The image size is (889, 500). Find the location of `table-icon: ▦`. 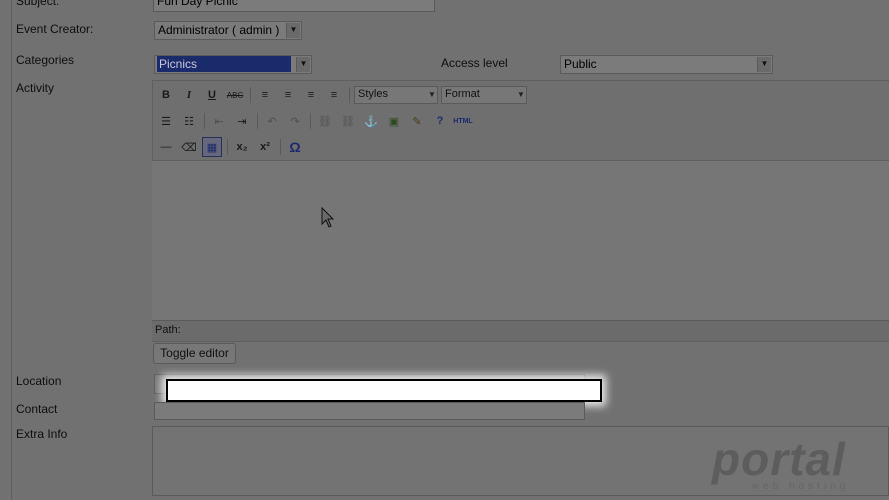

table-icon: ▦ is located at coordinates (212, 147).